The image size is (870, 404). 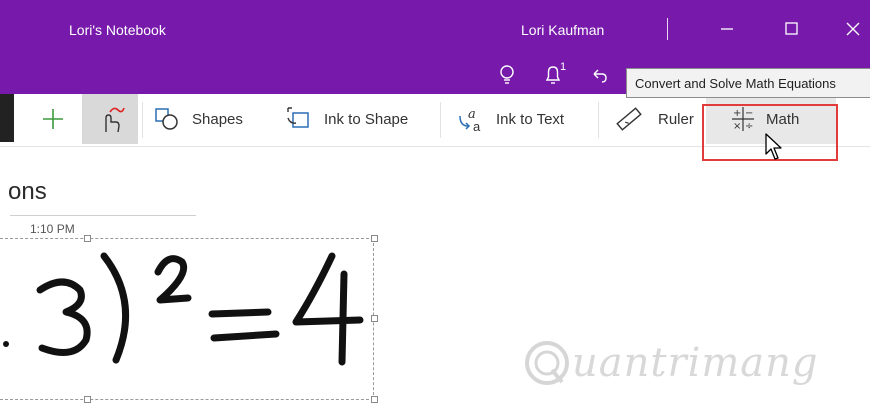 I want to click on title-underline, so click(x=103, y=215).